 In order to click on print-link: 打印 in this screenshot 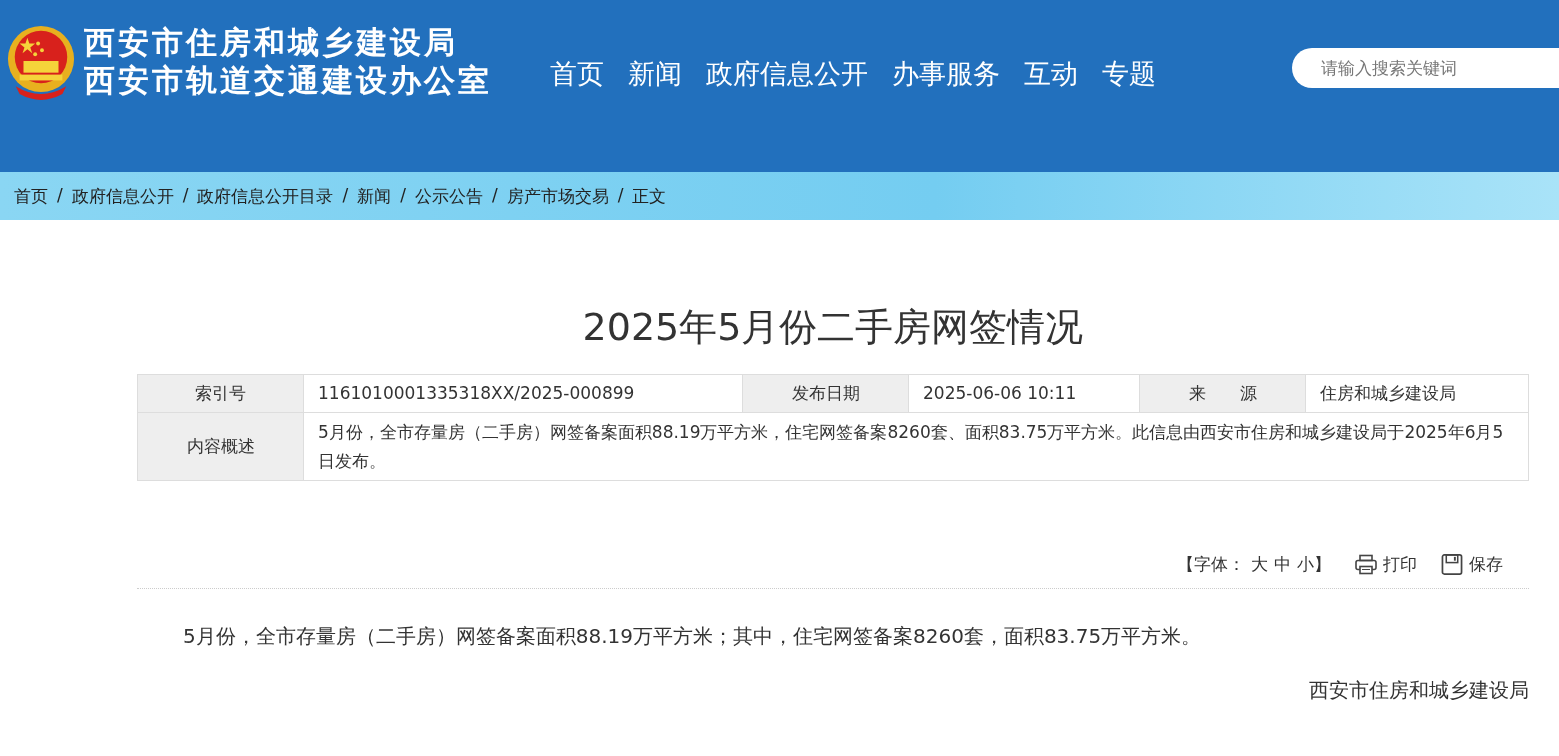, I will do `click(1386, 564)`.